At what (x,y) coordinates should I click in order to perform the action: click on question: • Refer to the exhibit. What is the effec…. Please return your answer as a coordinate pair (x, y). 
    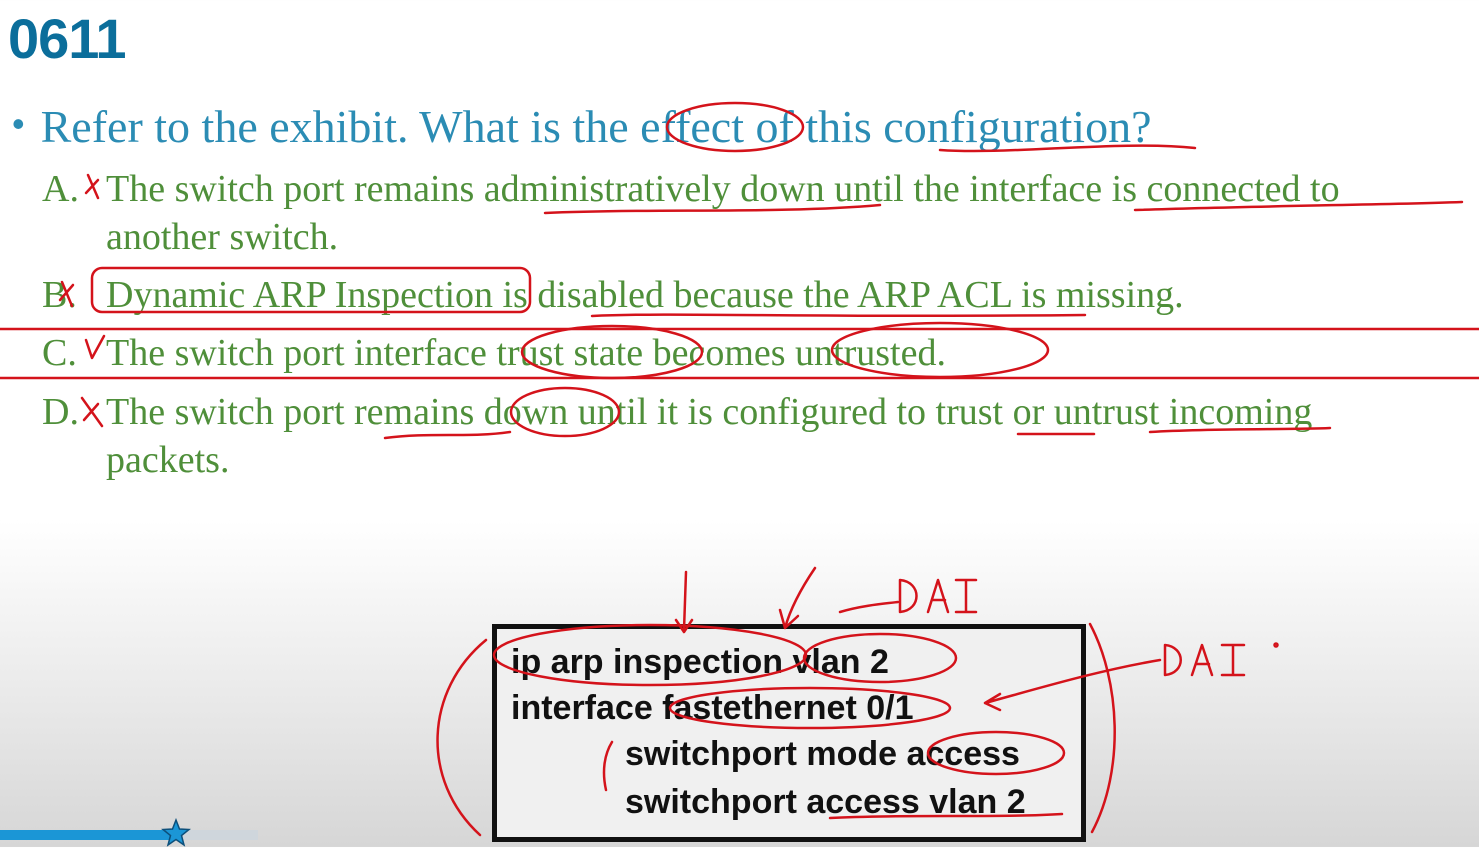
    Looking at the image, I should click on (582, 126).